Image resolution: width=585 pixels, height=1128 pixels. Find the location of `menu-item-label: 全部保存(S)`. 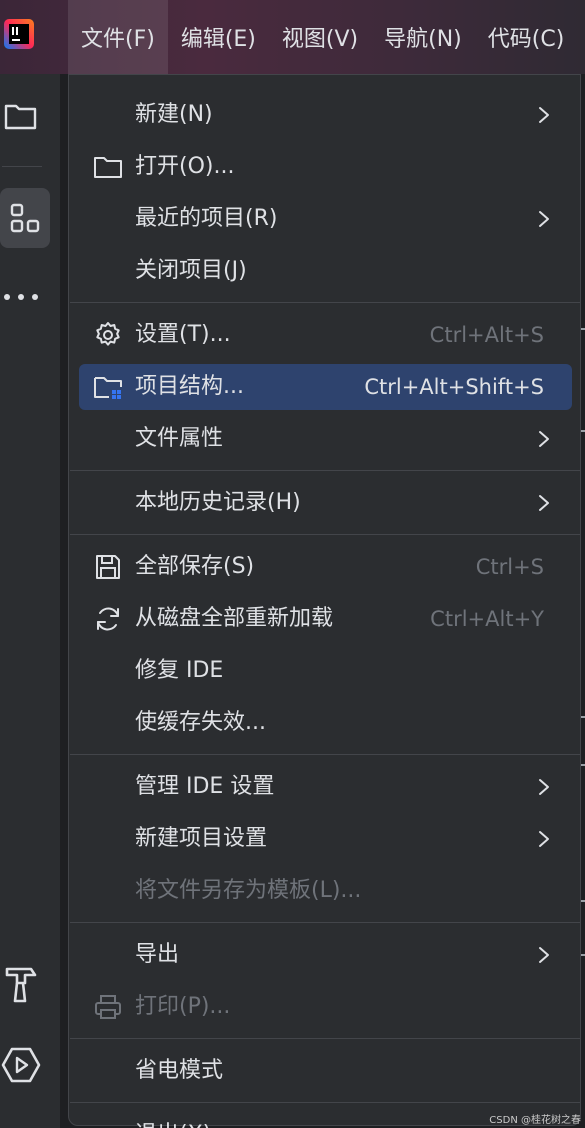

menu-item-label: 全部保存(S) is located at coordinates (195, 566).